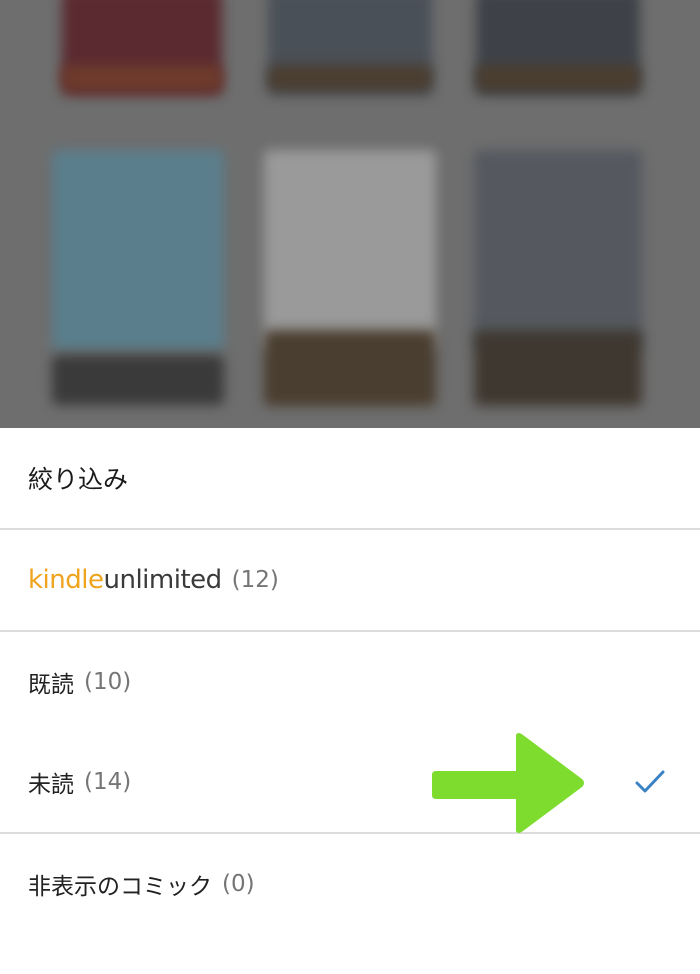  Describe the element at coordinates (78, 479) in the screenshot. I see `filter-title: 絞り込み` at that location.